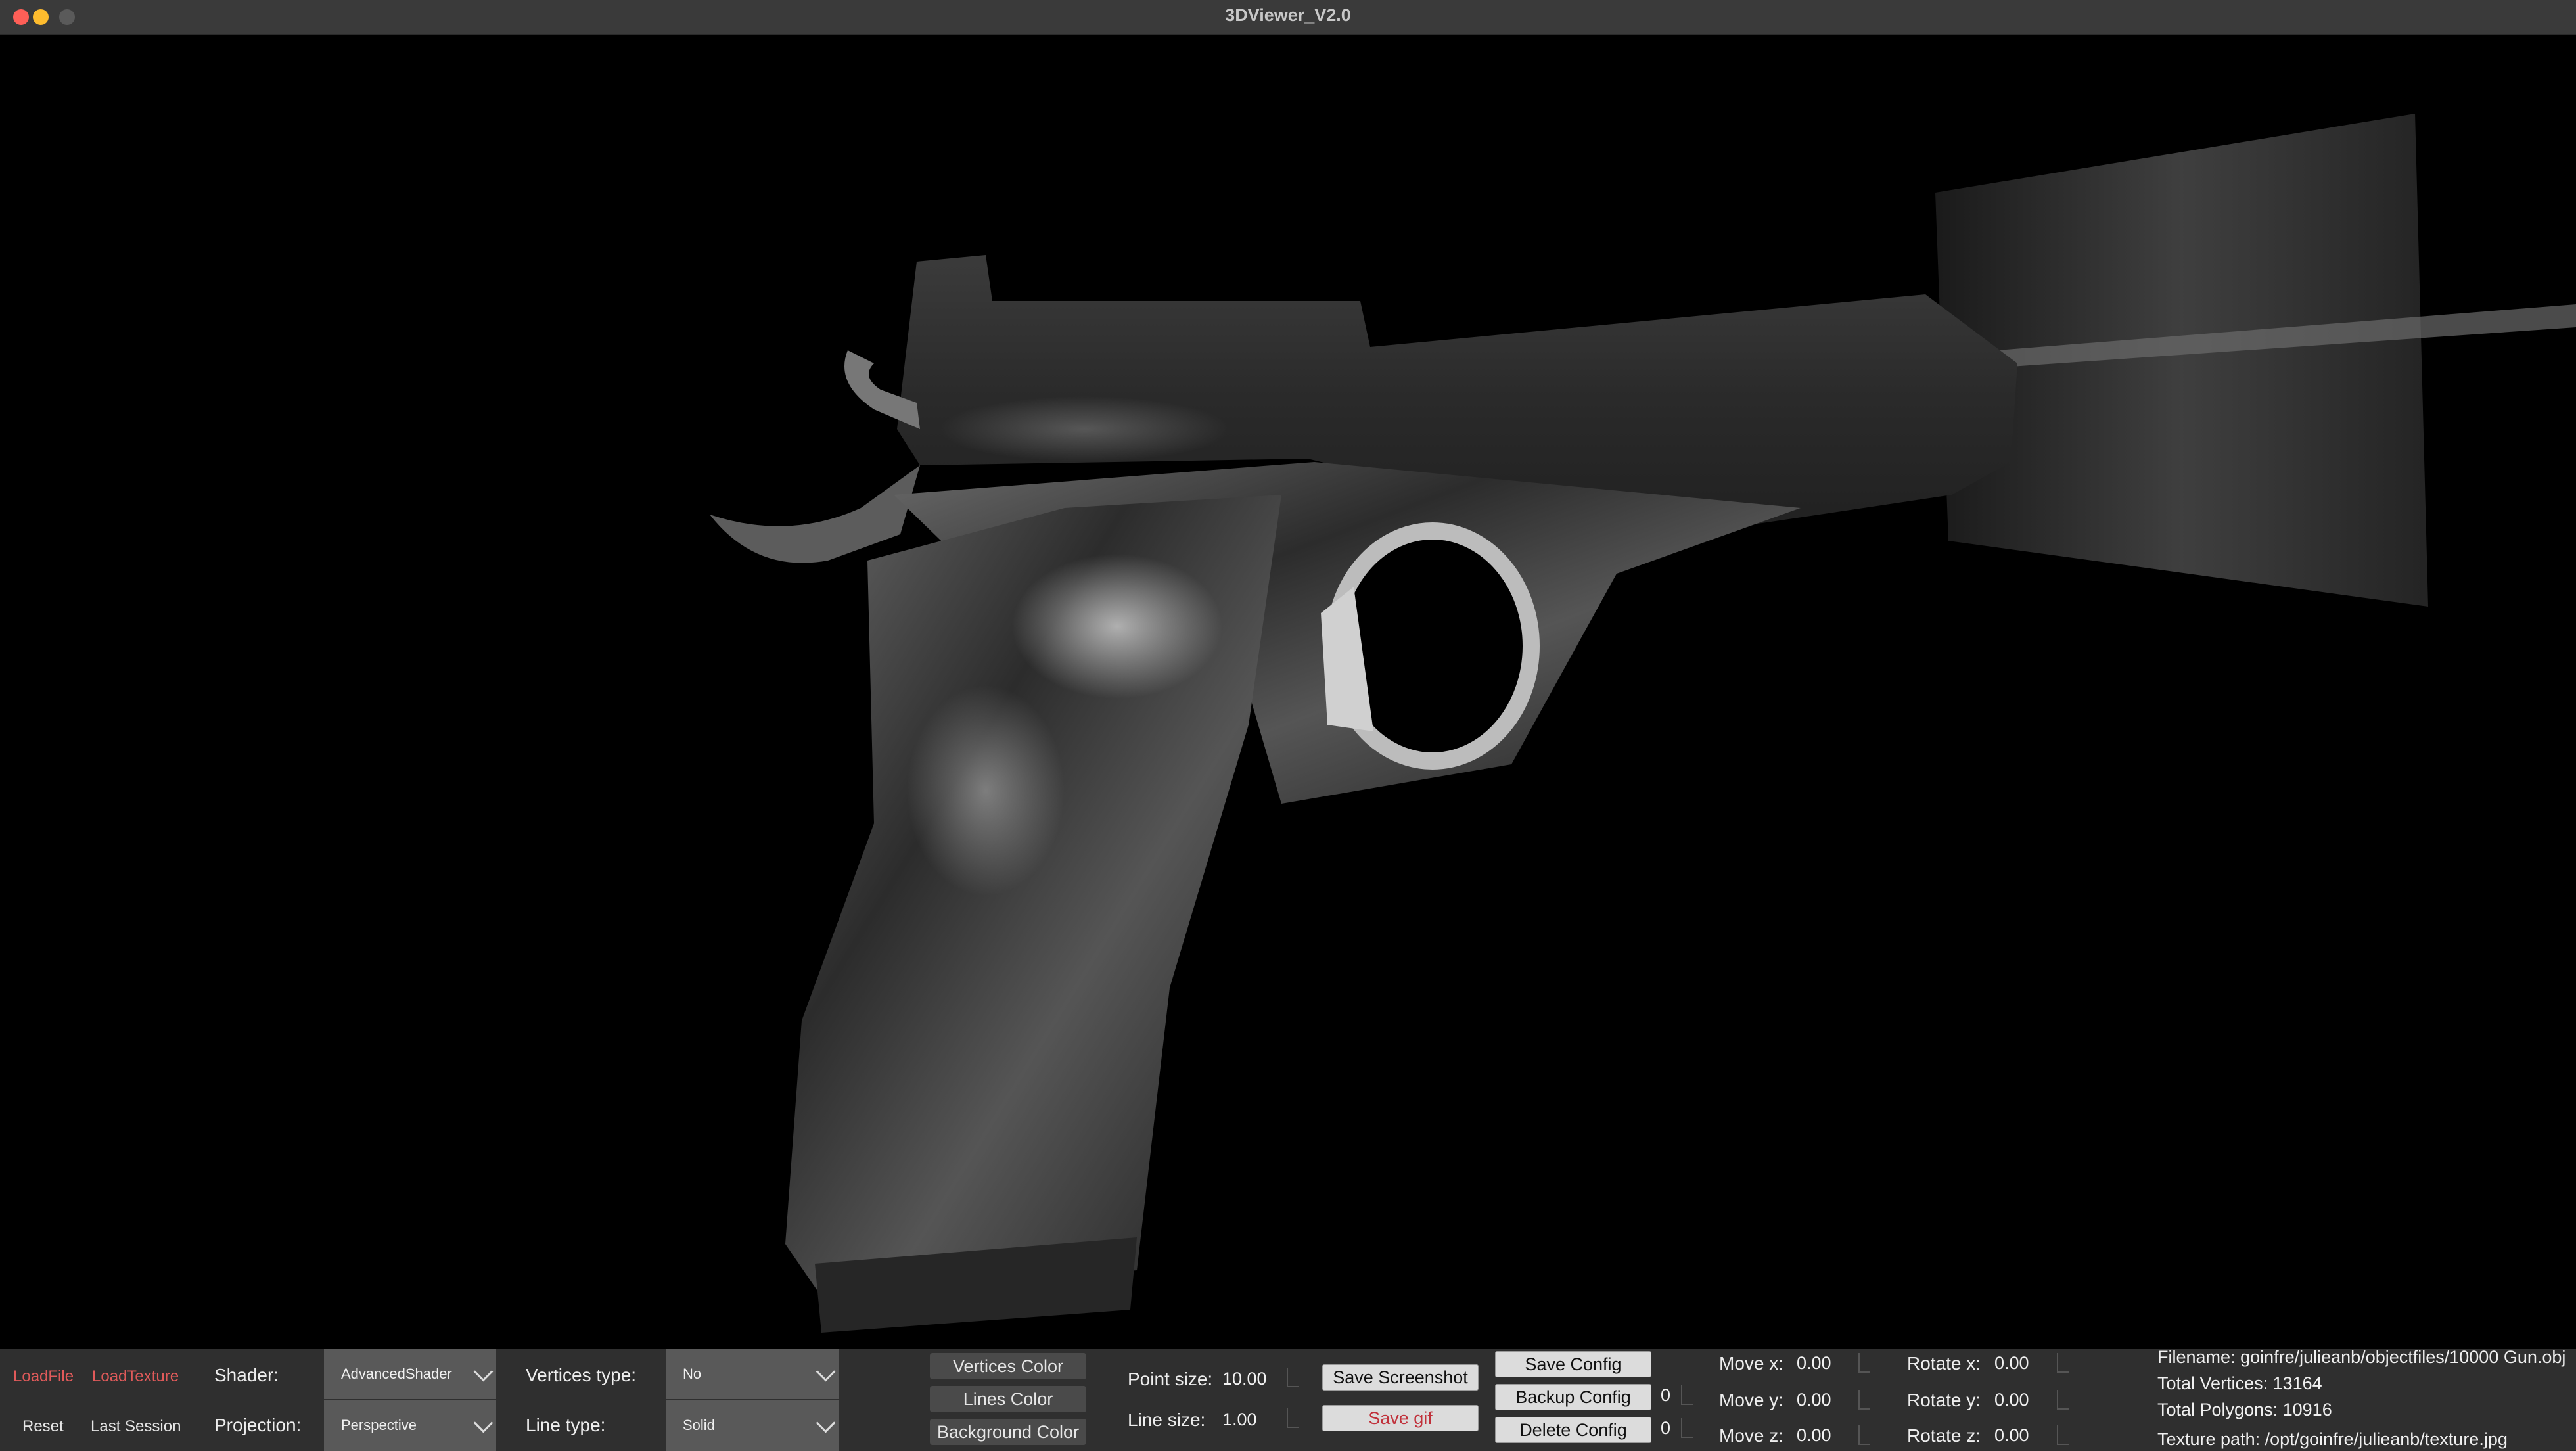 This screenshot has height=1451, width=2576. I want to click on delete-config-count: 0, so click(1665, 1428).